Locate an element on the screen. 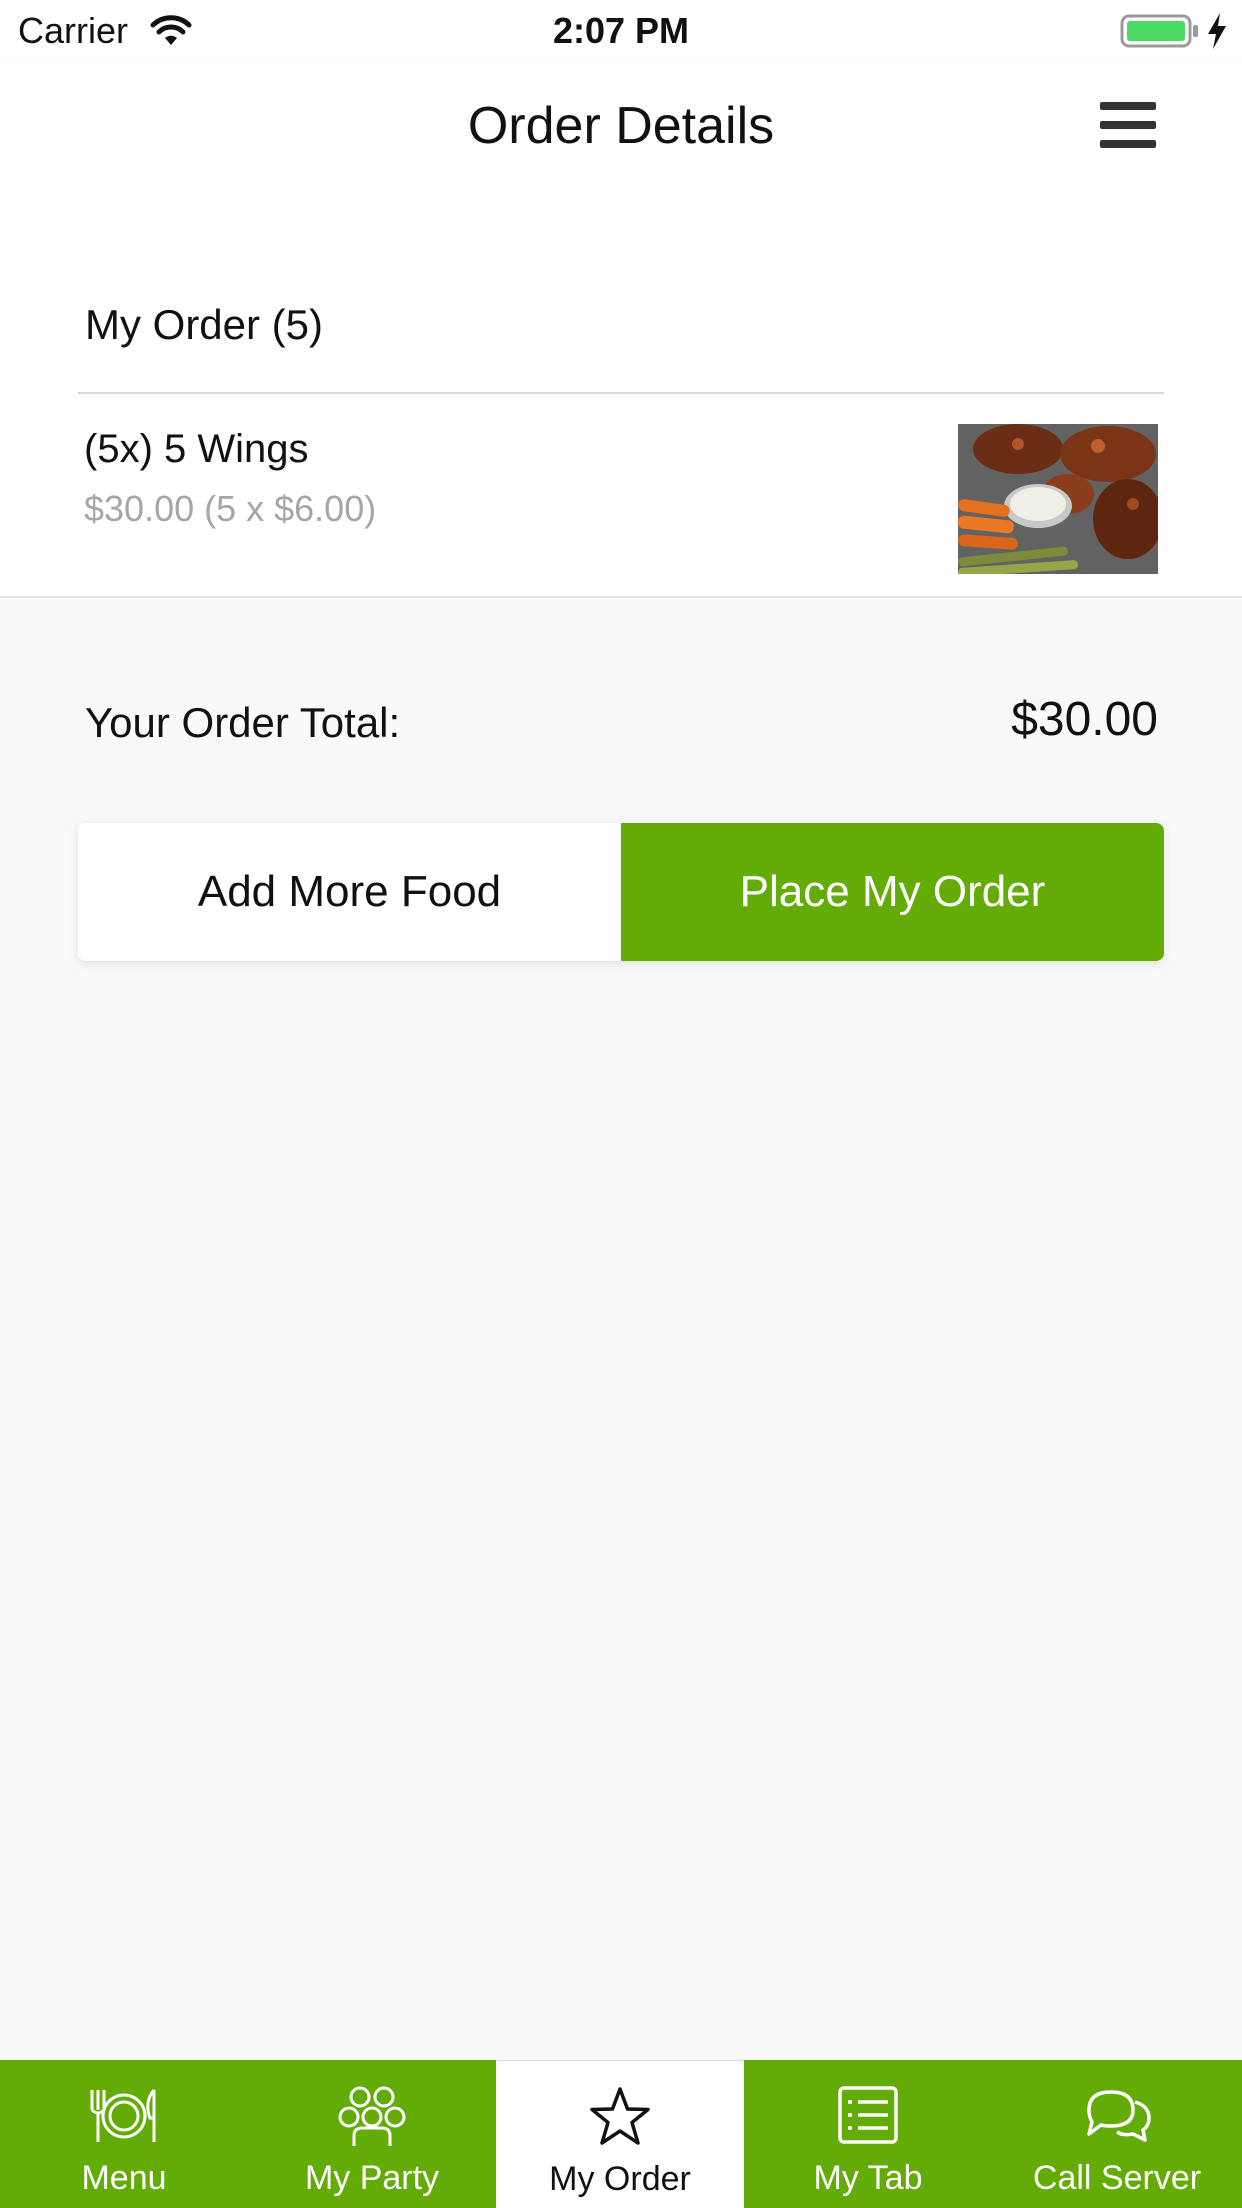 Image resolution: width=1242 pixels, height=2208 pixels. tab-menu-label: Menu is located at coordinates (124, 2178).